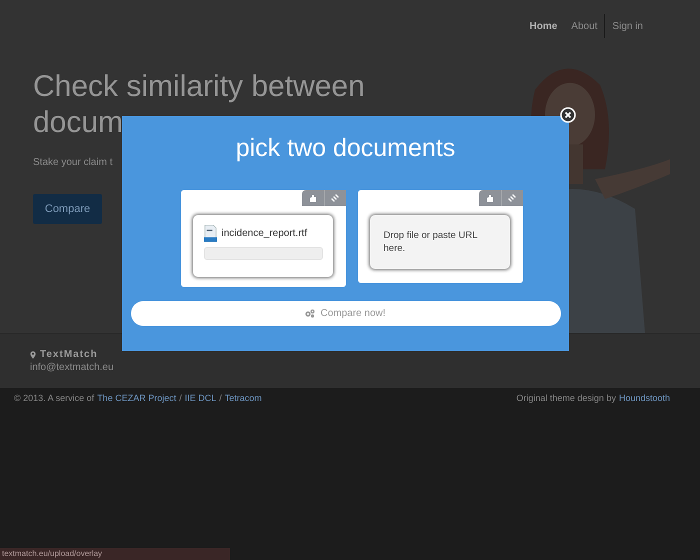 The image size is (700, 560). Describe the element at coordinates (644, 398) in the screenshot. I see `footer-link: Houndstooth` at that location.